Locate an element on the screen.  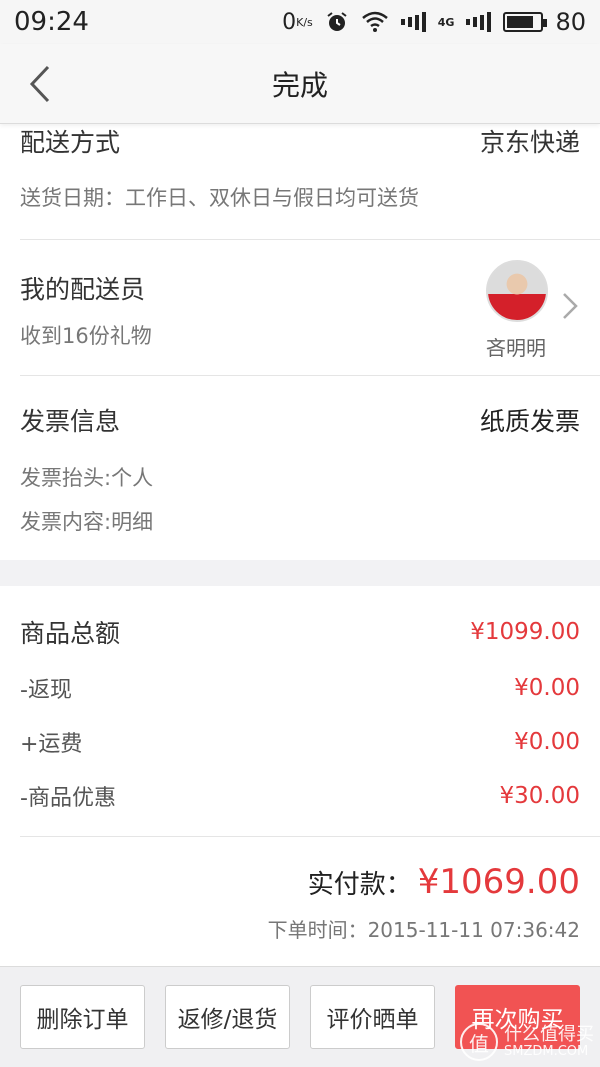
delivery-method-value: 京东快递 is located at coordinates (529, 142).